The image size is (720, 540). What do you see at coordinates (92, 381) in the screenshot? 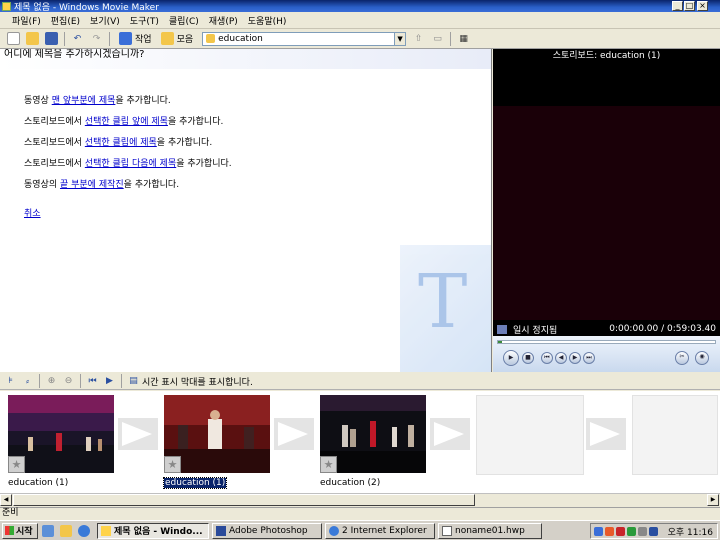
I see `rewind-storyboard-icon: ⏮` at bounding box center [92, 381].